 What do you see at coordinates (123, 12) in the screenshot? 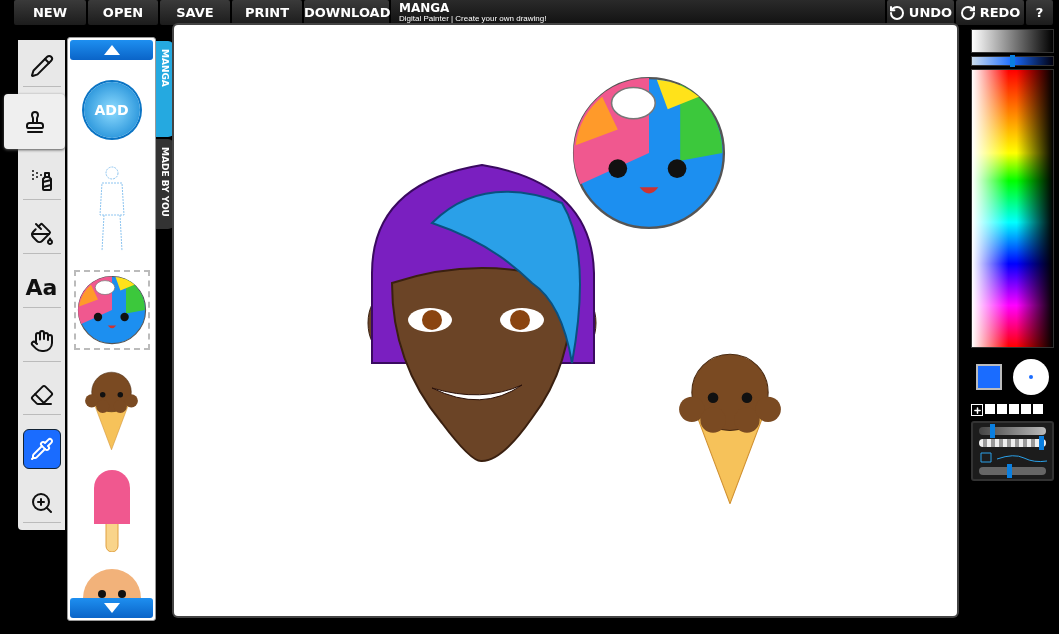
I see `menu-button: OPEN` at bounding box center [123, 12].